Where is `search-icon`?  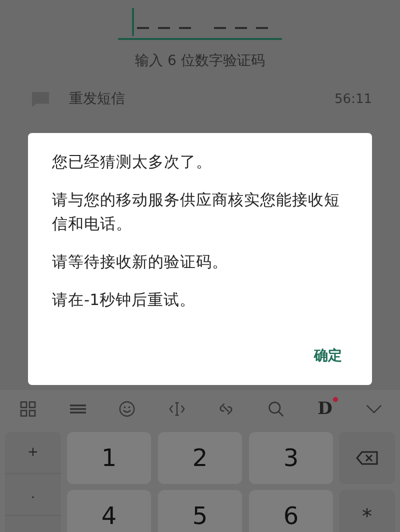 search-icon is located at coordinates (276, 409).